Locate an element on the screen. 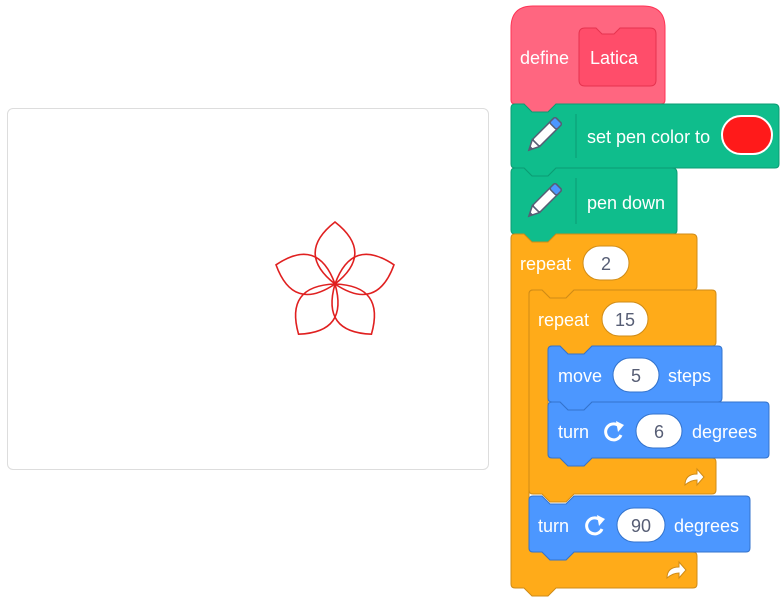 This screenshot has width=784, height=605. turn-outer-label: turn is located at coordinates (553, 526).